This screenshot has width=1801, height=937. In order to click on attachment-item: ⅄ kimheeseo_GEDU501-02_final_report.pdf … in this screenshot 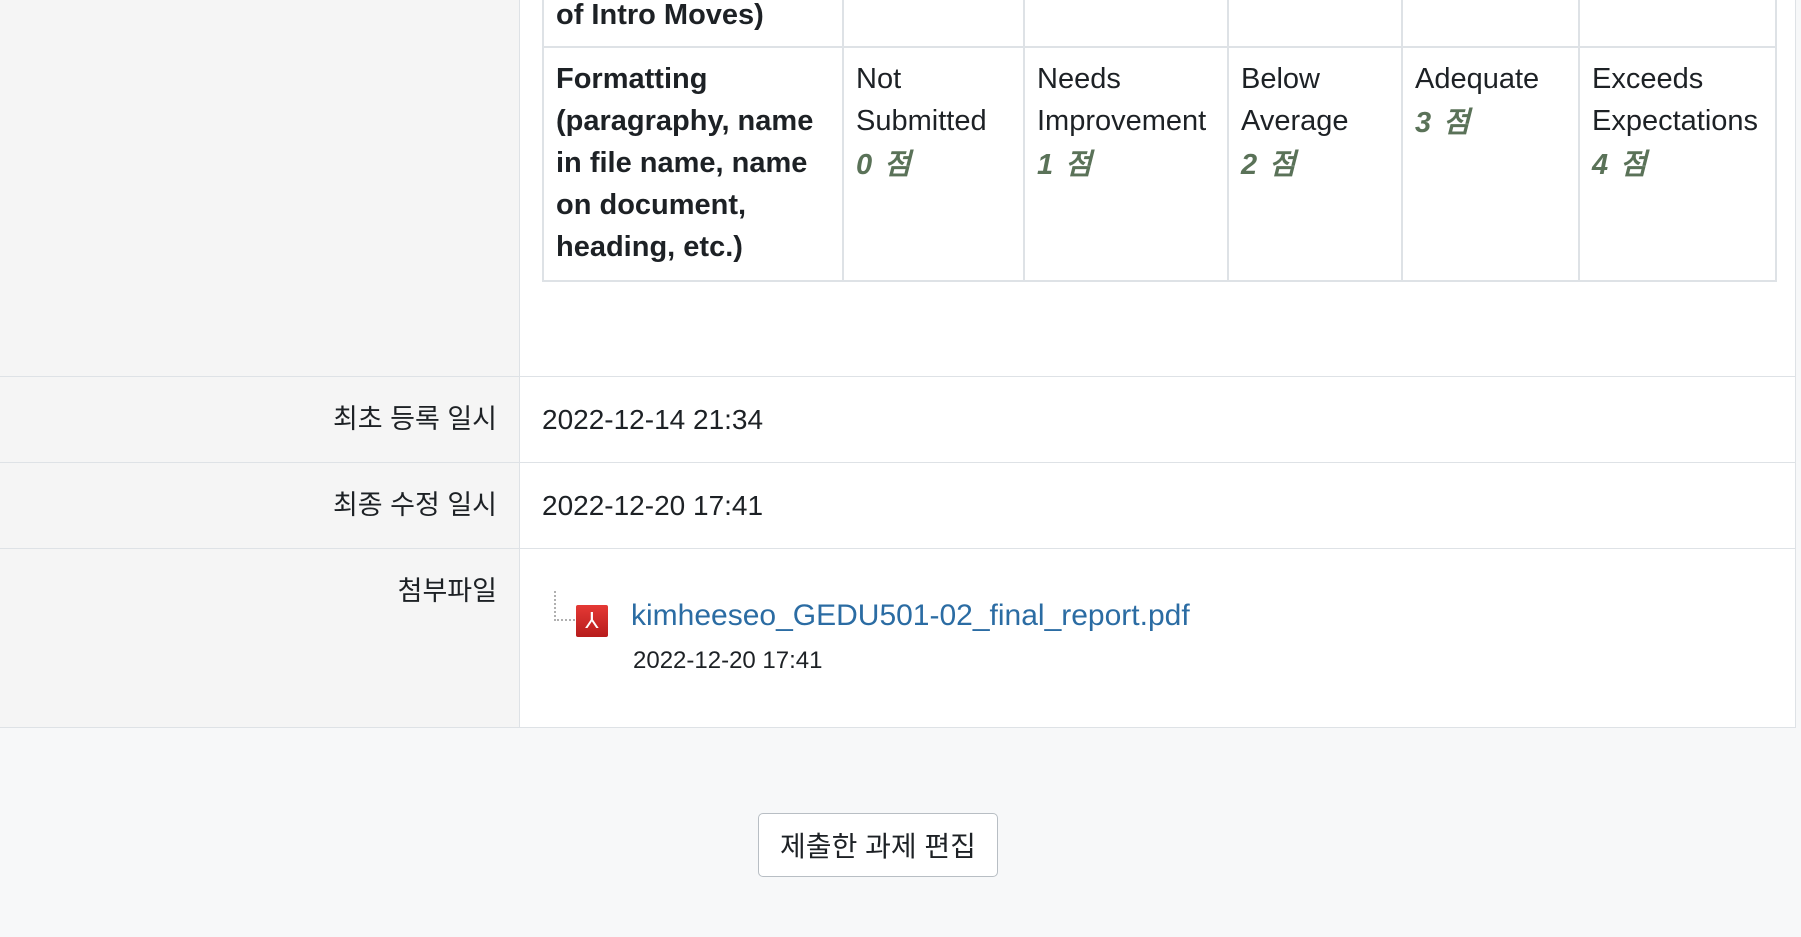, I will do `click(1174, 645)`.